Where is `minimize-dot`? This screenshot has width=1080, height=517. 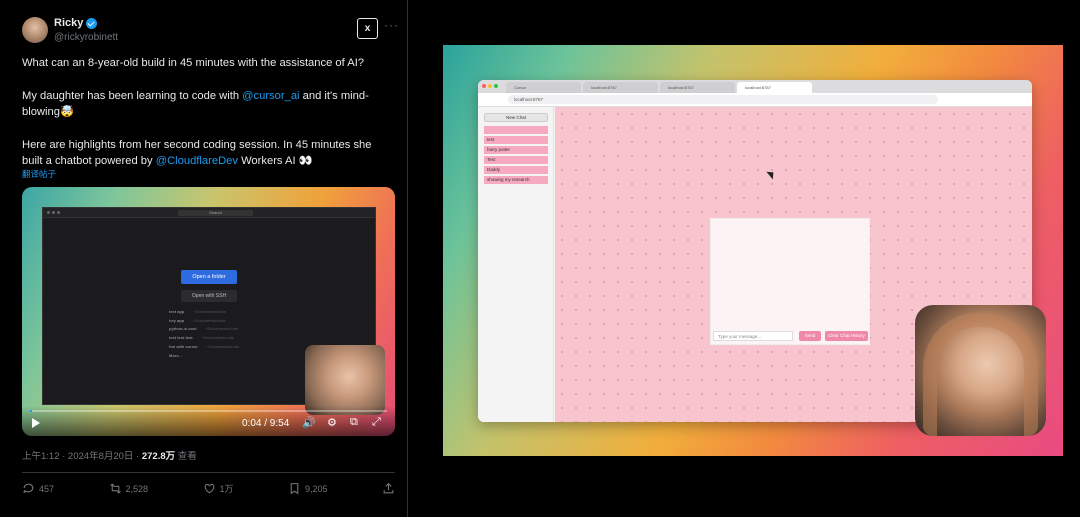 minimize-dot is located at coordinates (490, 86).